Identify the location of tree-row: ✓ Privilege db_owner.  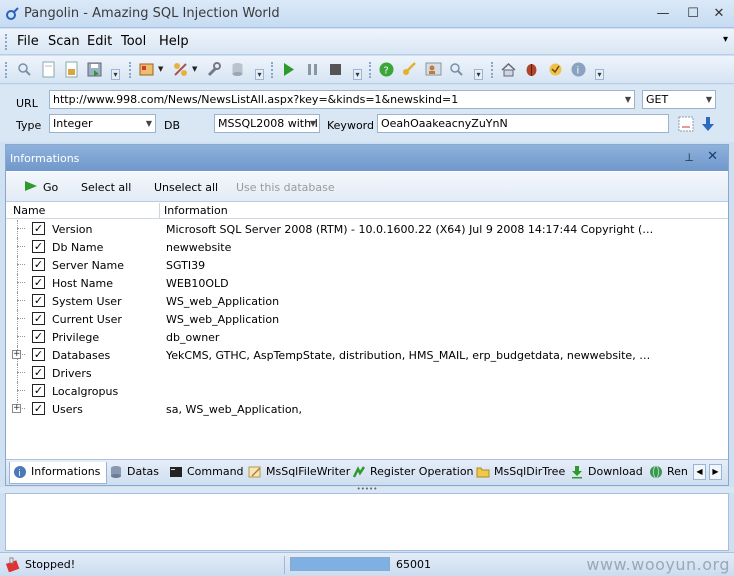
(367, 337).